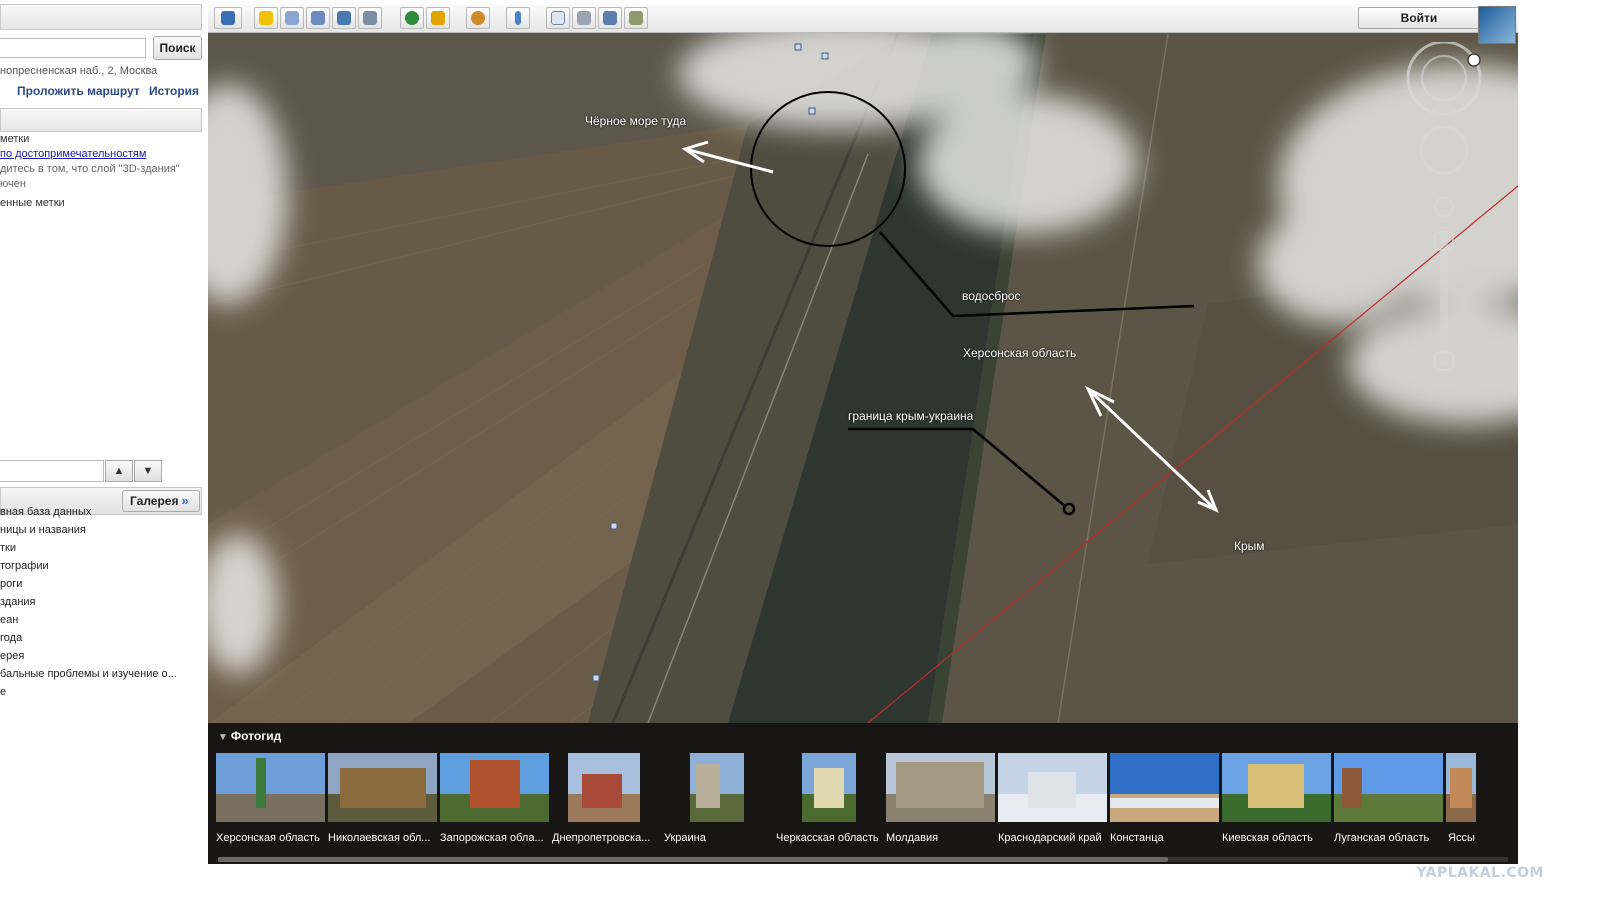  I want to click on overview-globe-thumbnail, so click(1497, 25).